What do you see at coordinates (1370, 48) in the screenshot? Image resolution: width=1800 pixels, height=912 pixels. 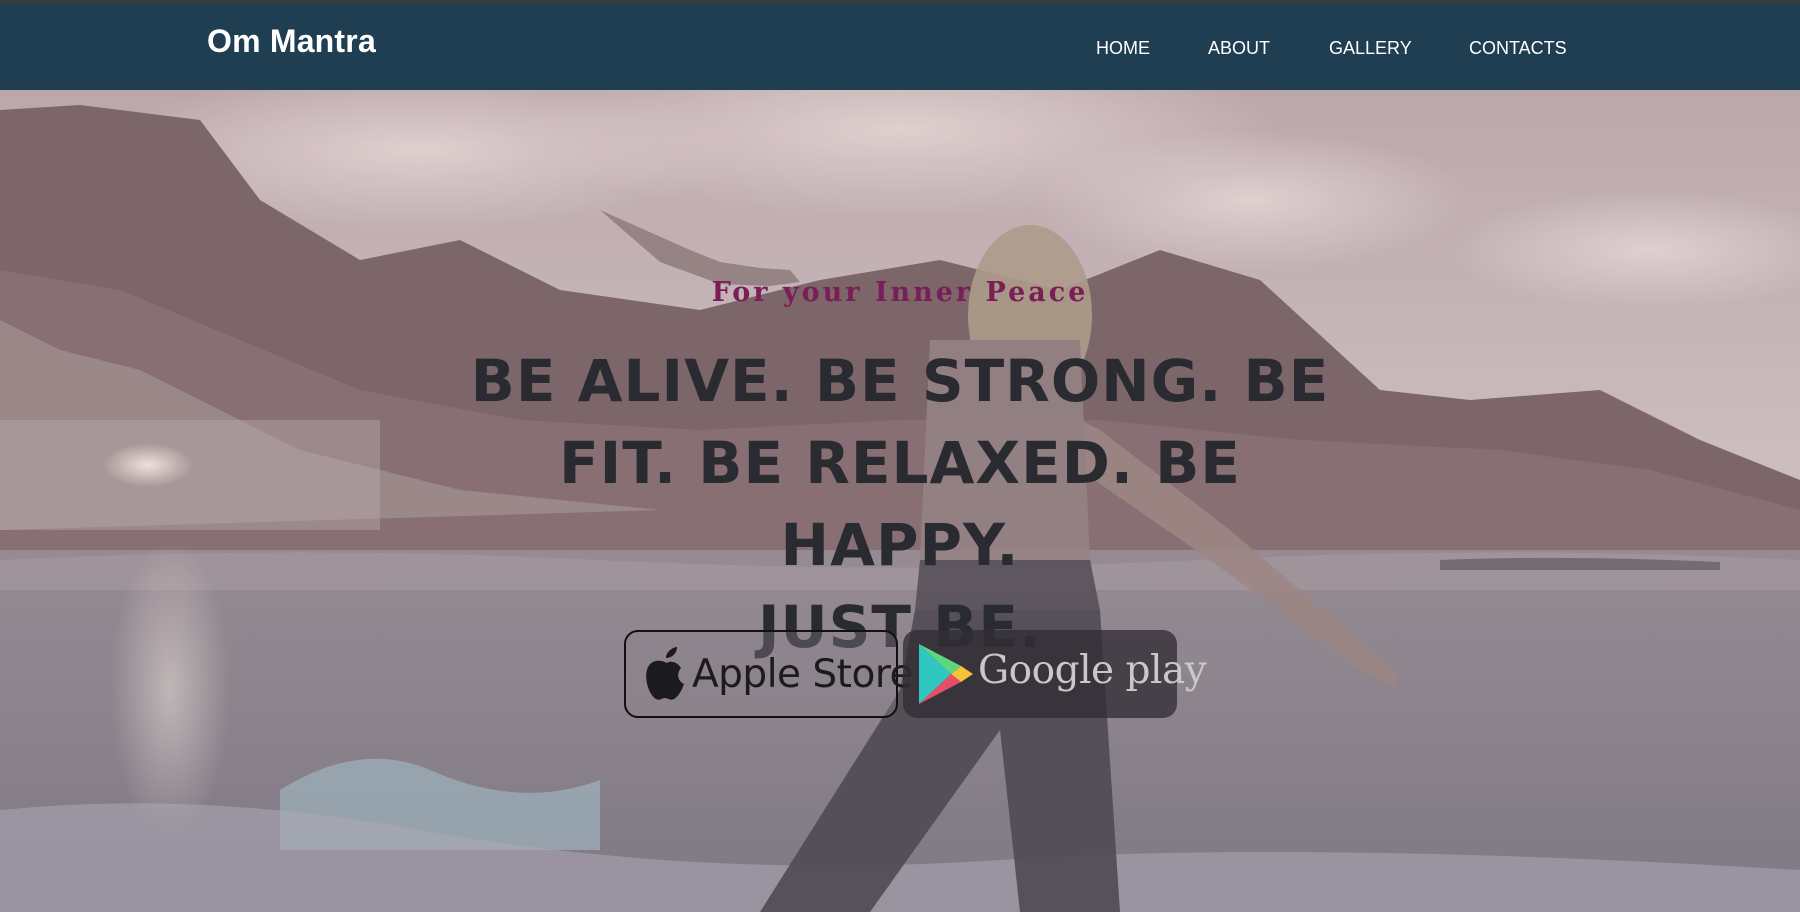 I see `nav-gallery: GALLERY` at bounding box center [1370, 48].